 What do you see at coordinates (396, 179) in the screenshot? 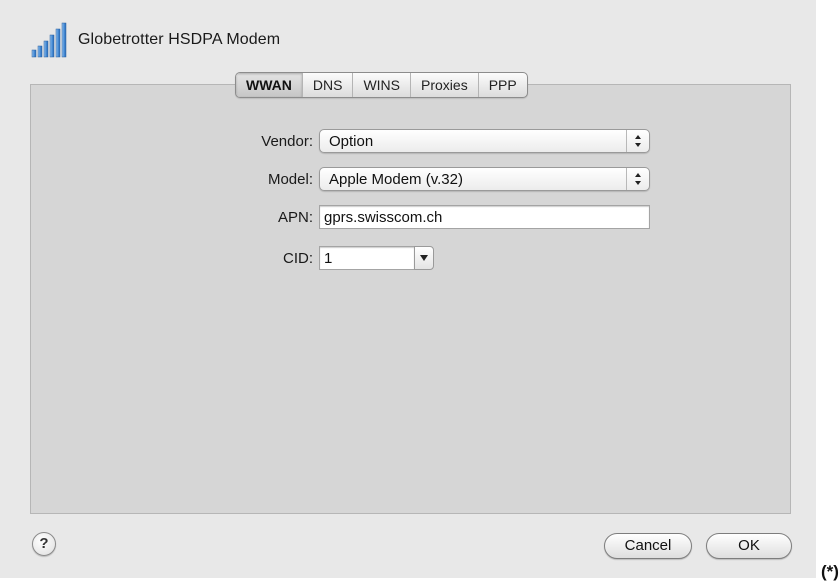
I see `model-value: Apple Modem (v.32)` at bounding box center [396, 179].